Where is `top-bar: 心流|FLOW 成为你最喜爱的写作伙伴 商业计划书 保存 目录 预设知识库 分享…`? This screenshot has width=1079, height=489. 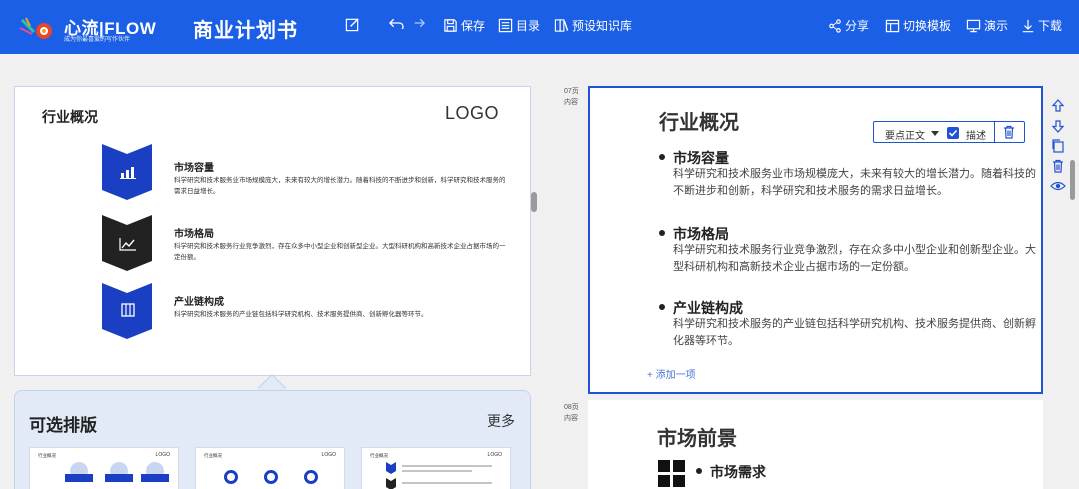 top-bar: 心流|FLOW 成为你最喜爱的写作伙伴 商业计划书 保存 目录 预设知识库 分享… is located at coordinates (539, 27).